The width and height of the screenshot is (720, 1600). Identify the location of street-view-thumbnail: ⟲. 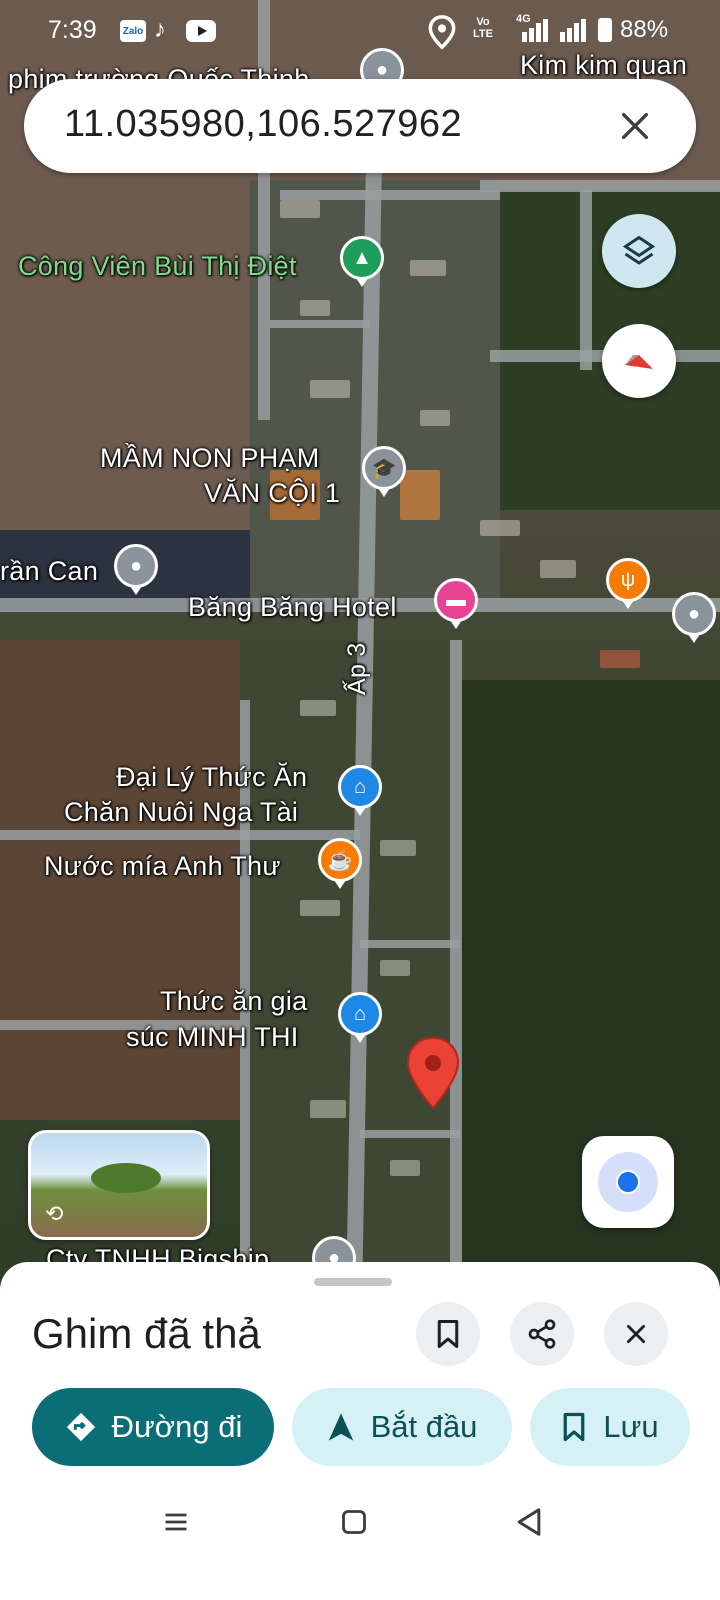
(119, 1185).